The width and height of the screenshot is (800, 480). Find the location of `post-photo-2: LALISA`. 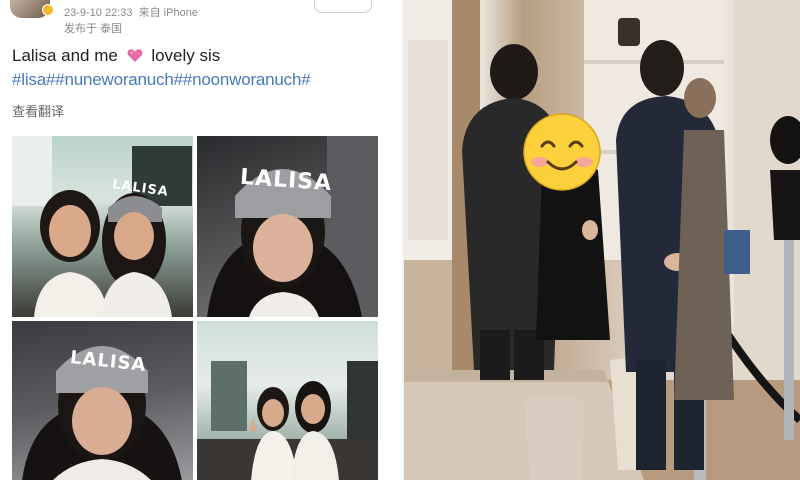

post-photo-2: LALISA is located at coordinates (287, 226).